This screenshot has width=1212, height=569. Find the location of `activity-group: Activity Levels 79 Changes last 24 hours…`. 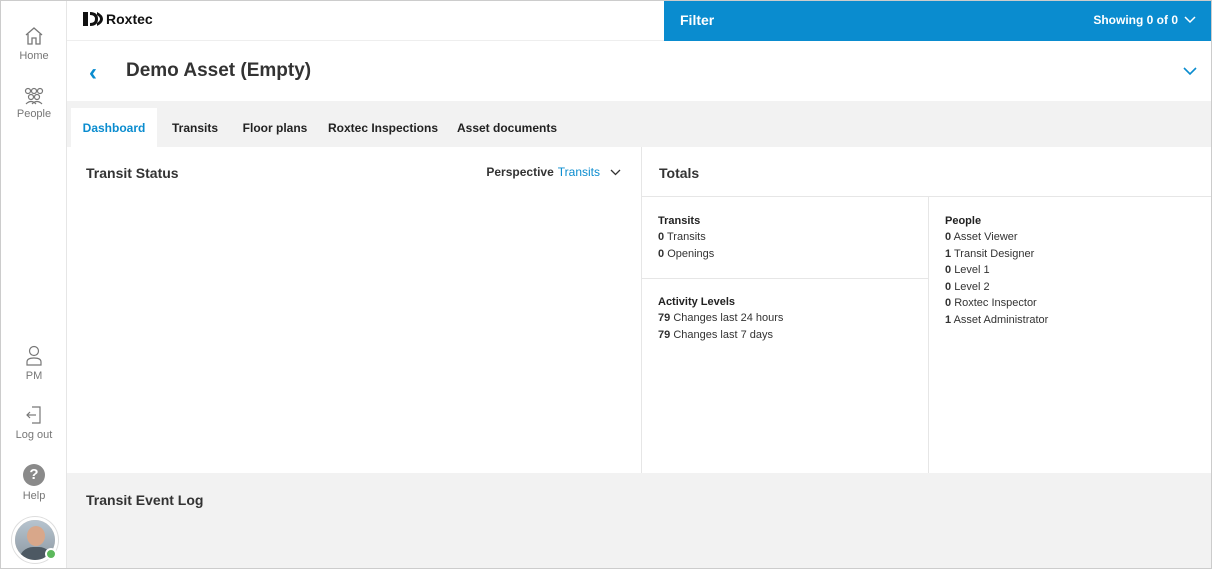

activity-group: Activity Levels 79 Changes last 24 hours… is located at coordinates (788, 319).